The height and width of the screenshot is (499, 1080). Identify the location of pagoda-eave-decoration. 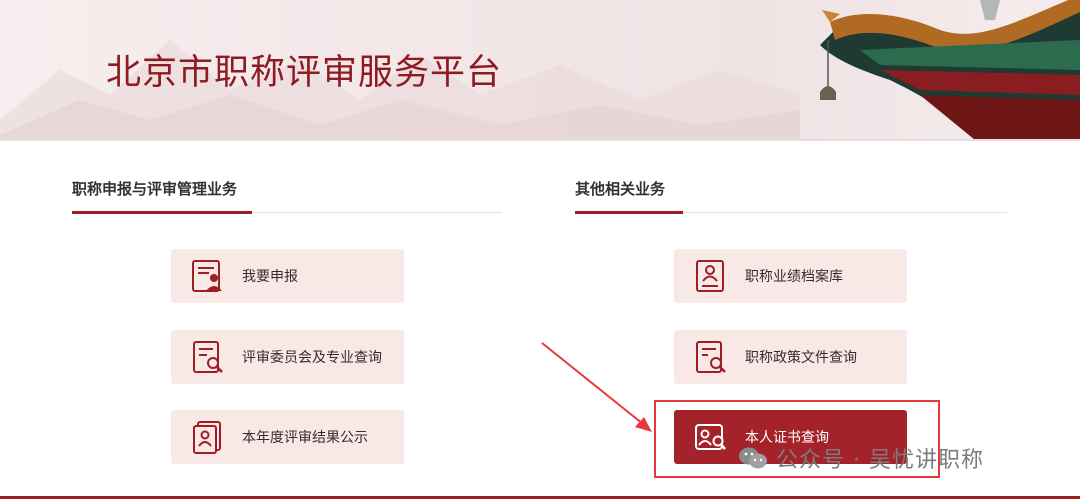
(950, 70).